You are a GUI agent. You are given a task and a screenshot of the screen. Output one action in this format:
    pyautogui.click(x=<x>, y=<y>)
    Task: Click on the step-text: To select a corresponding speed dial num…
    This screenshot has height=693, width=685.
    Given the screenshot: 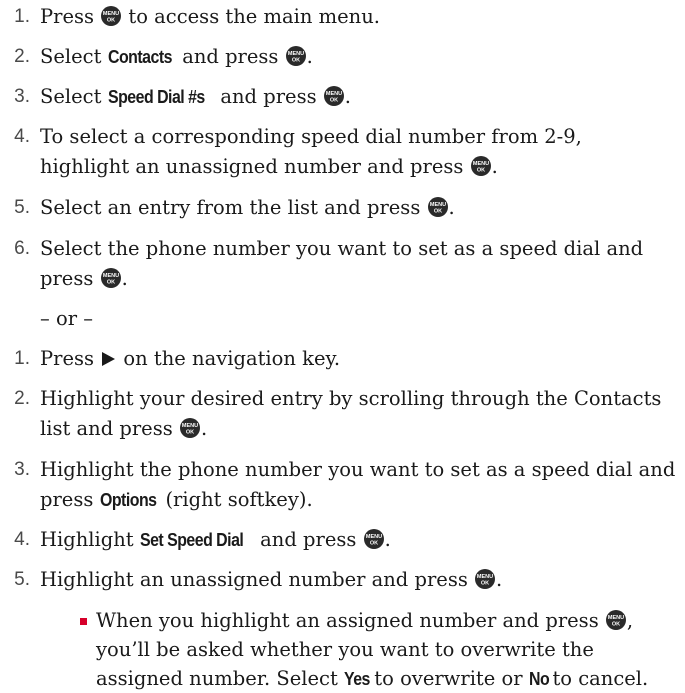 What is the action you would take?
    pyautogui.click(x=358, y=152)
    